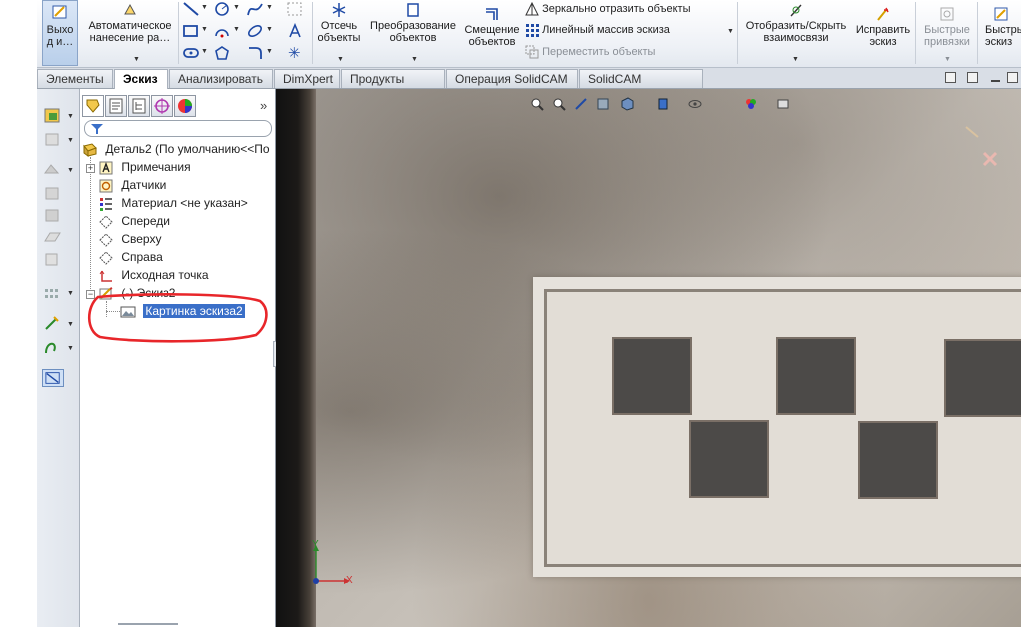  What do you see at coordinates (414, 59) in the screenshot?
I see `convert-entities-dropdown-icon: ▼` at bounding box center [414, 59].